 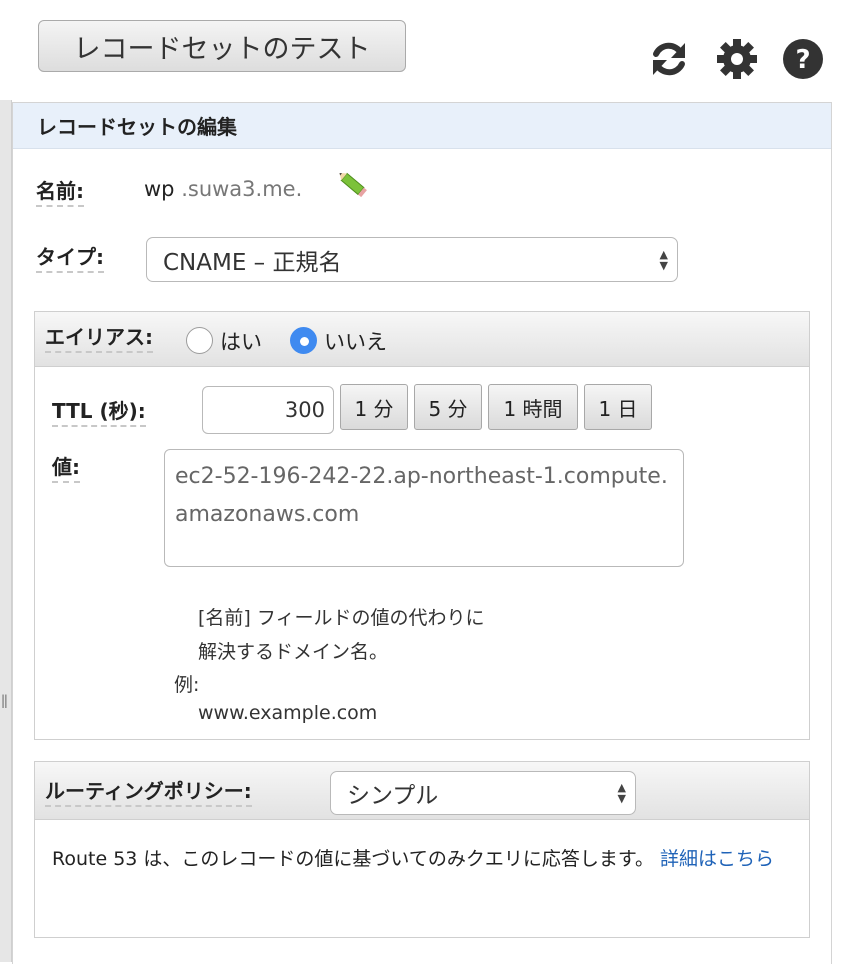 I want to click on ttl-5-minutes-button: 5 分, so click(x=448, y=407).